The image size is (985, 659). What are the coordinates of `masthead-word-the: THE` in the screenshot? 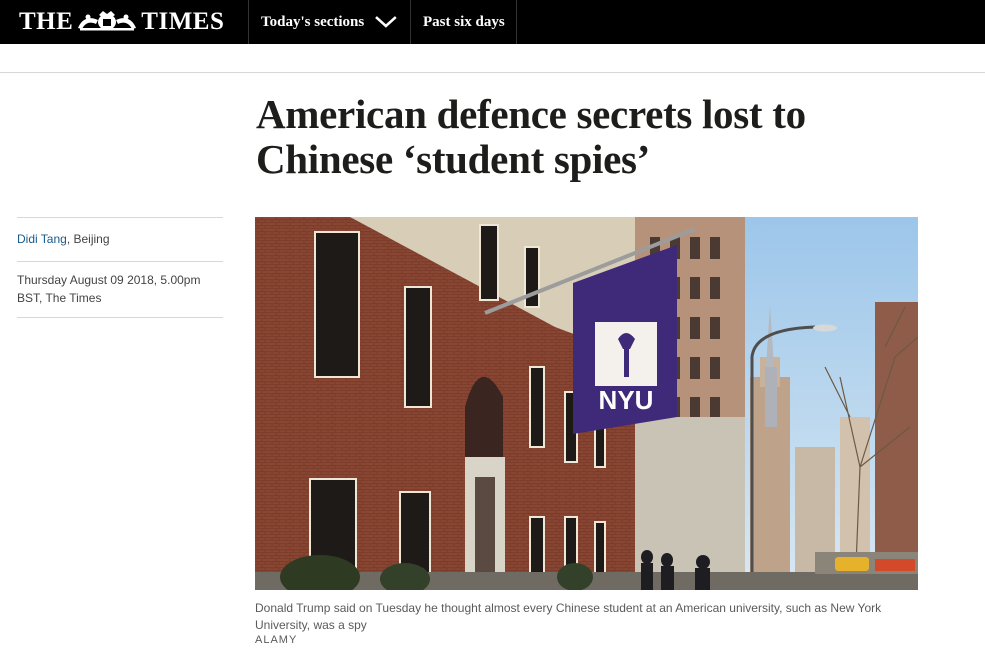 It's located at (46, 21).